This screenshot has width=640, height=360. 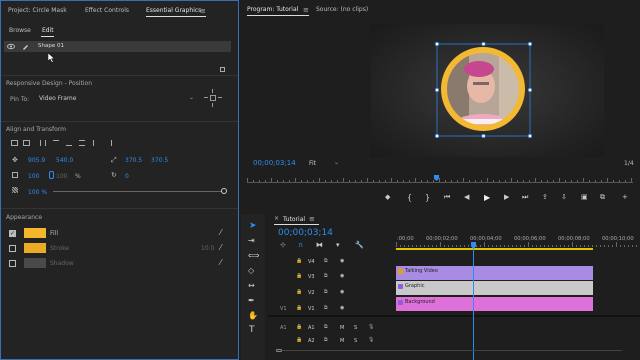 I want to click on mark-in-icon: {, so click(x=409, y=197).